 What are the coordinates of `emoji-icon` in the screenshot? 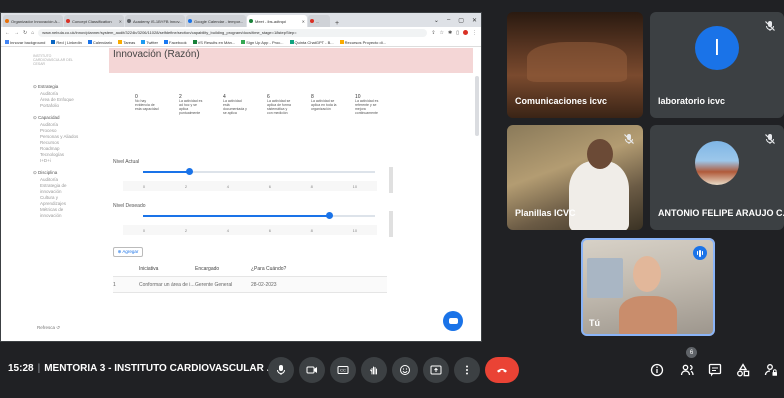 It's located at (405, 370).